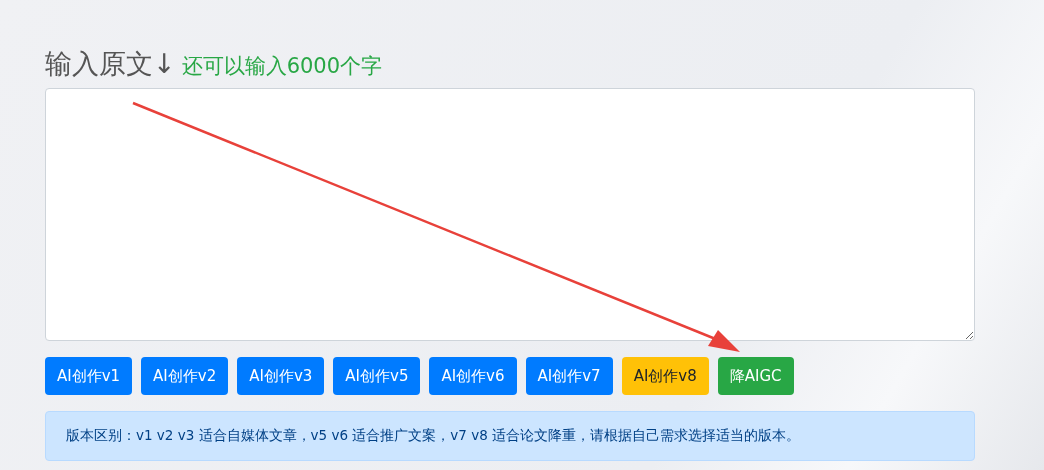 The width and height of the screenshot is (1044, 470). Describe the element at coordinates (281, 376) in the screenshot. I see `generate-button: AI创作v3` at that location.